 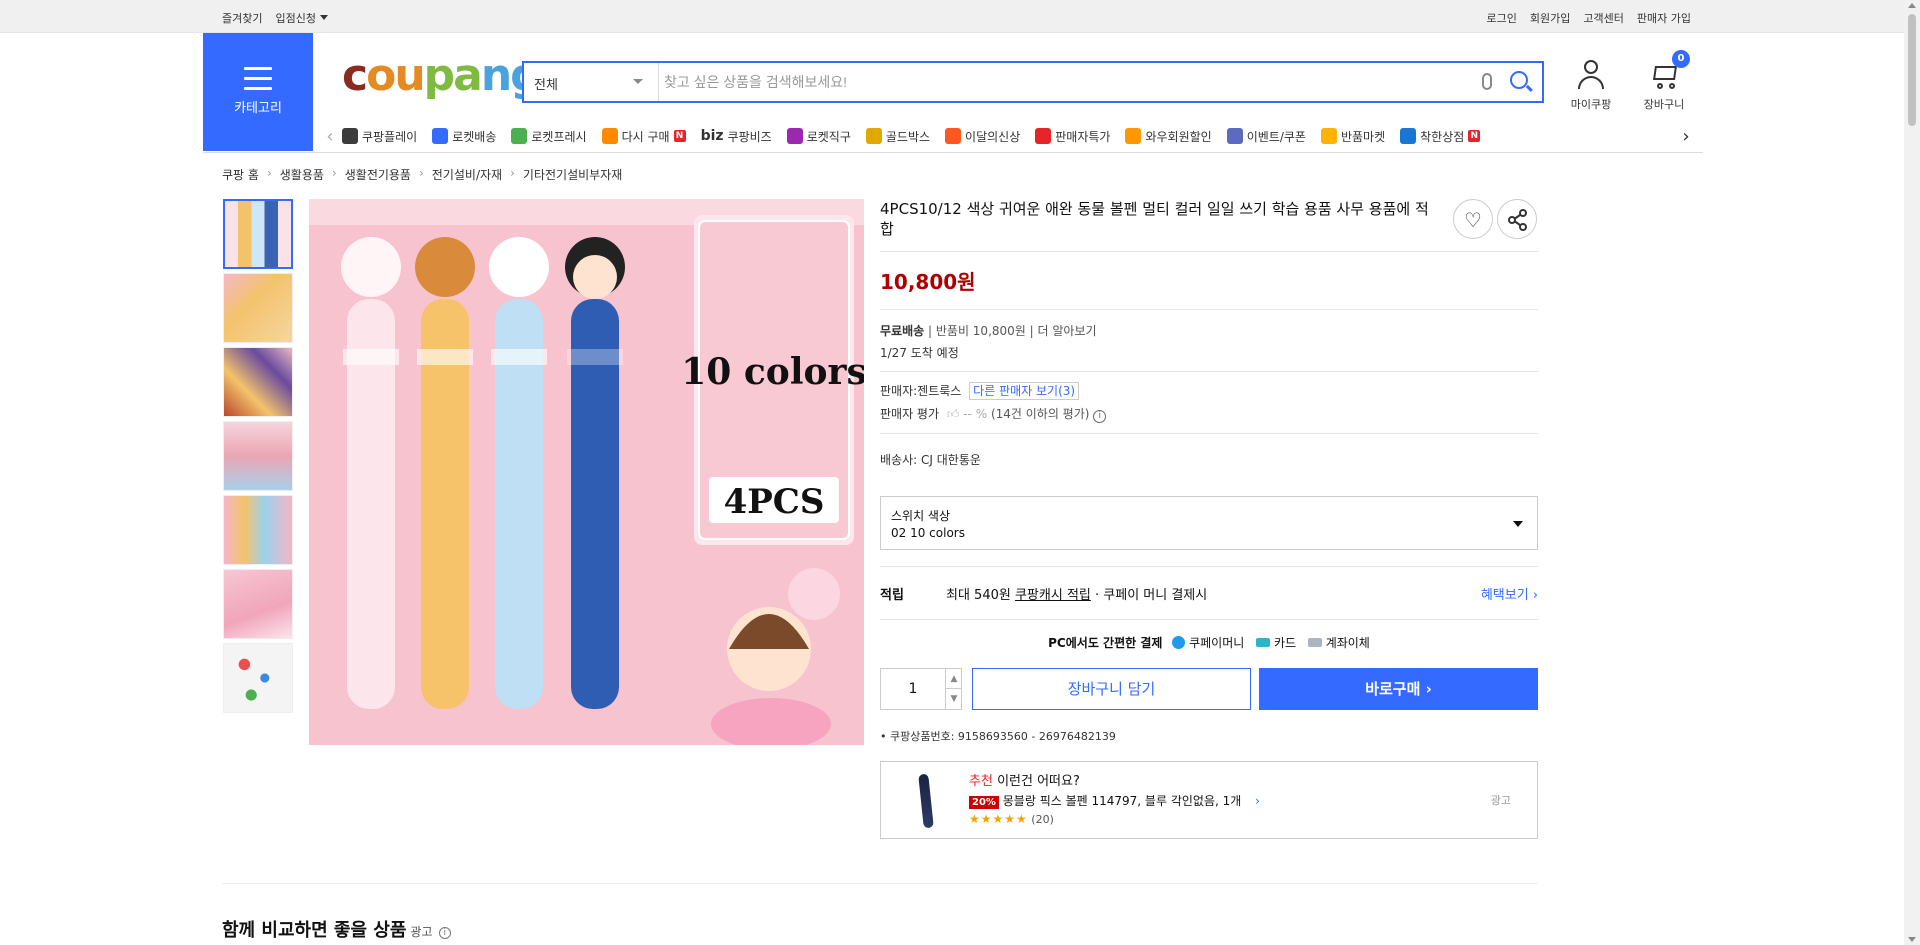 I want to click on nav-item: 골드박스, so click(x=898, y=136).